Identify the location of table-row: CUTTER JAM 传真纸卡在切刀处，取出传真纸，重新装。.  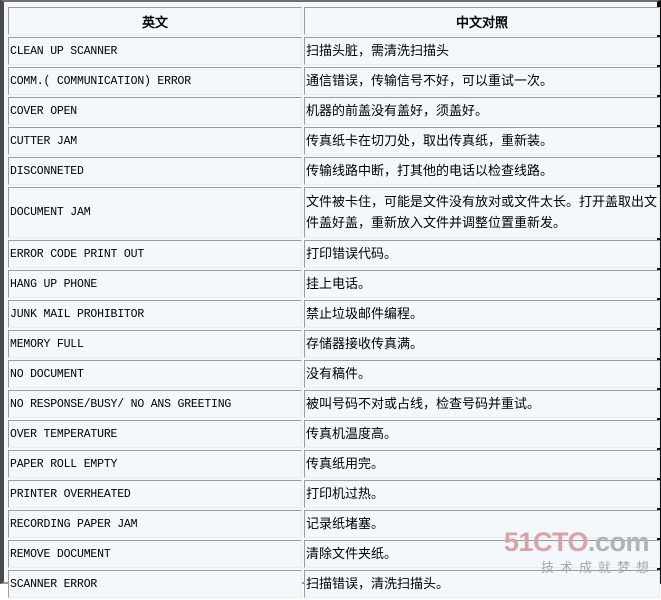
(334, 141).